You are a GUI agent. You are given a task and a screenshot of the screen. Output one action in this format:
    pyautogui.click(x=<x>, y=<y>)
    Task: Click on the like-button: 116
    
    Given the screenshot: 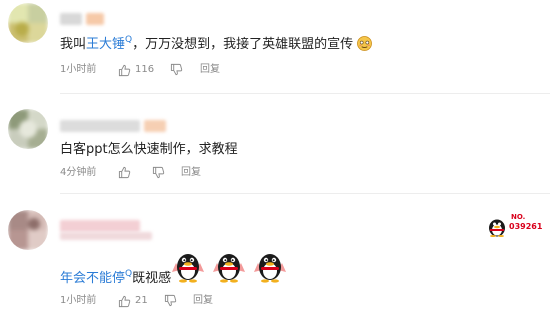 What is the action you would take?
    pyautogui.click(x=136, y=70)
    